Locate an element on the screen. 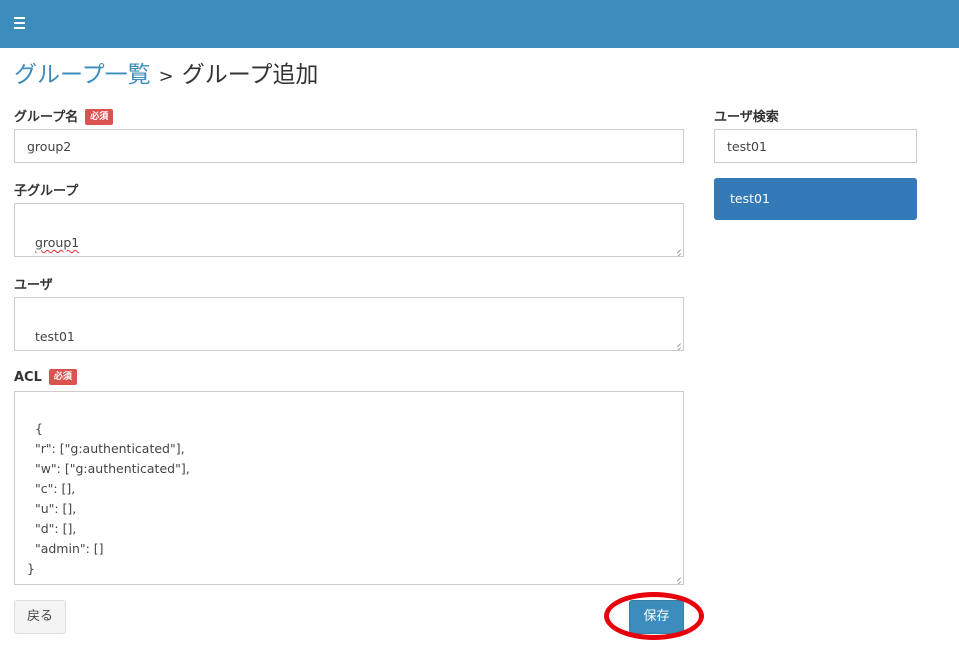  user-search-label: ユーザ検索 is located at coordinates (746, 117).